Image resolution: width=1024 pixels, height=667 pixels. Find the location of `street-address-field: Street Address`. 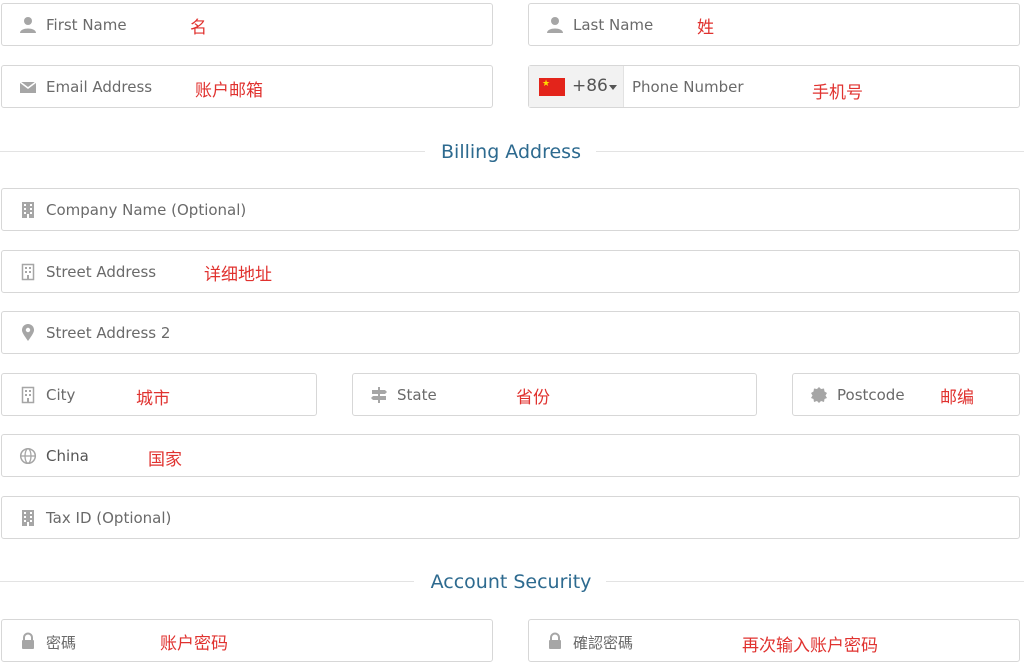

street-address-field: Street Address is located at coordinates (510, 271).